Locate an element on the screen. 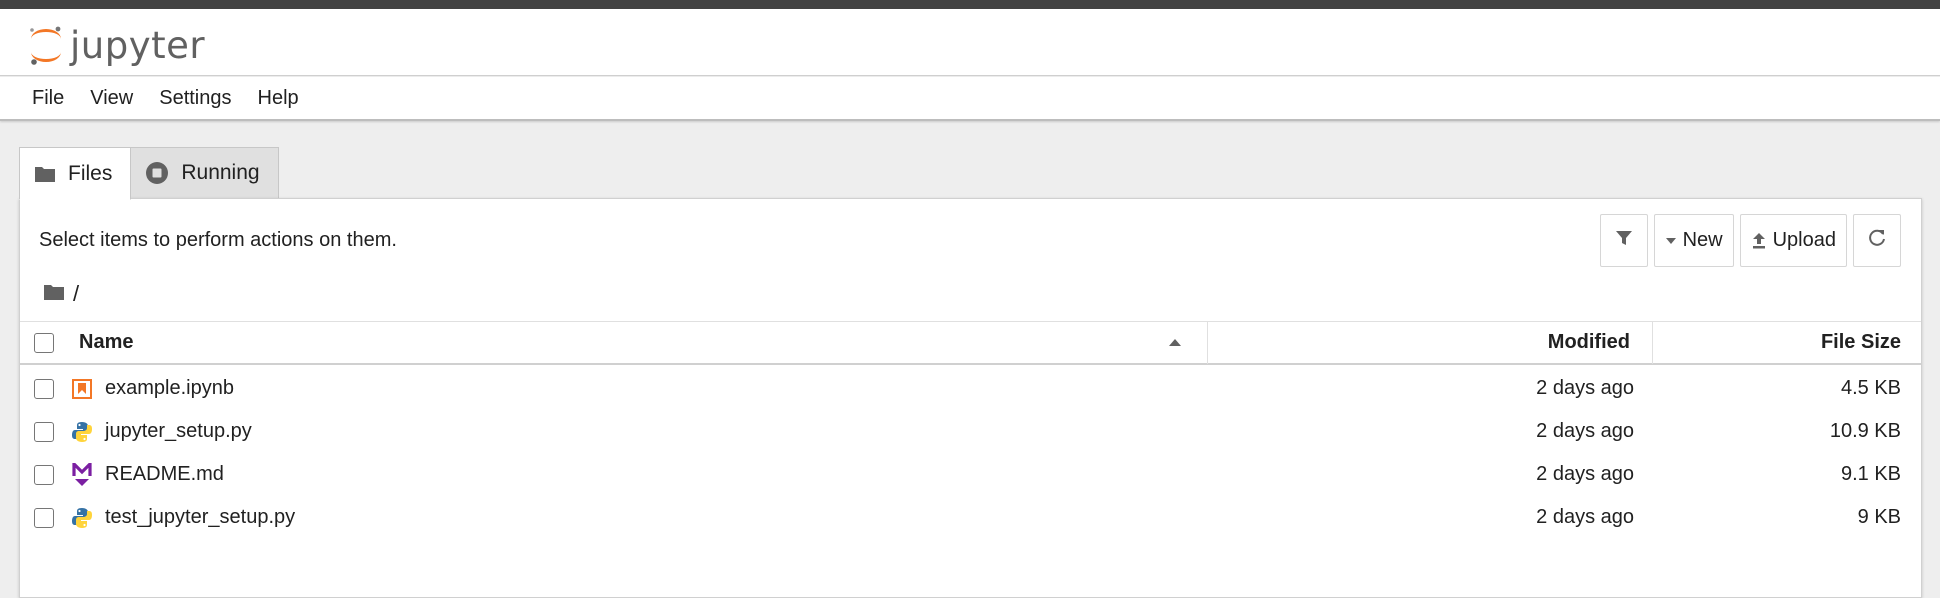 The height and width of the screenshot is (598, 1940). file-name: README.md is located at coordinates (164, 474).